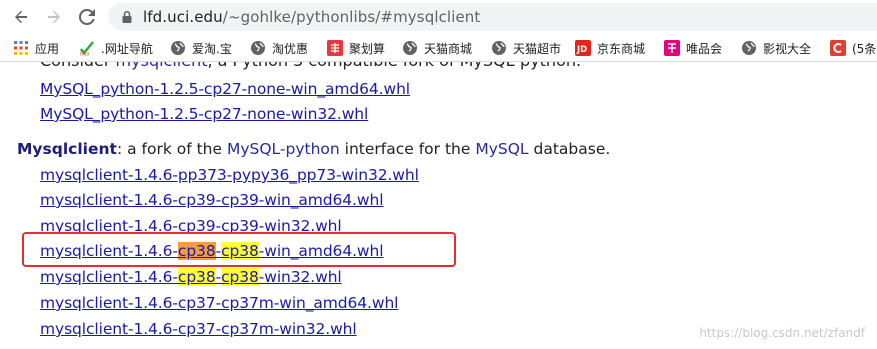  I want to click on reload-icon, so click(87, 17).